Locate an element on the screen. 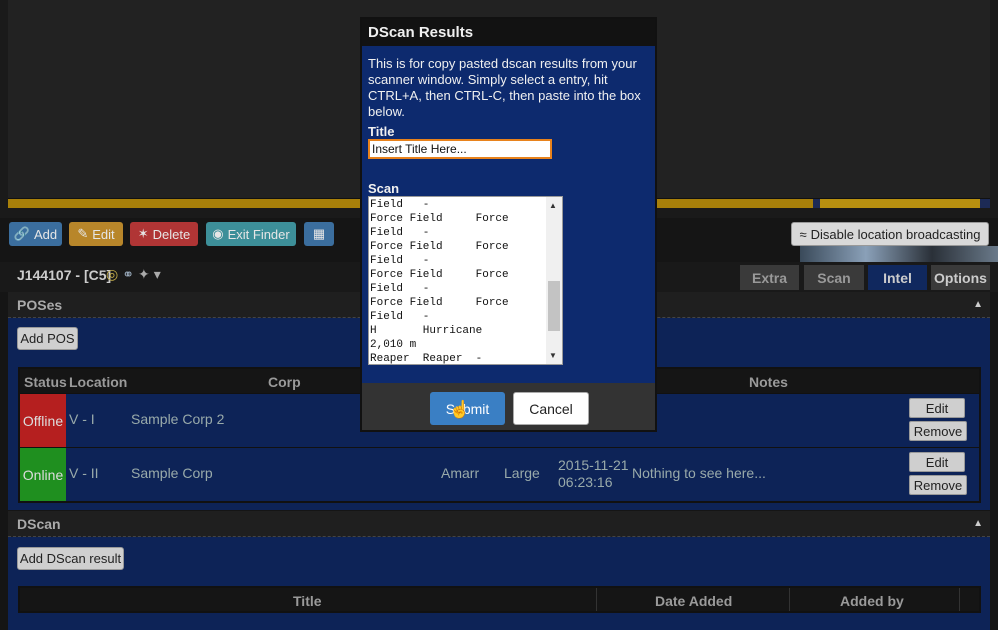  scroll-down-icon: ▼ is located at coordinates (553, 355).